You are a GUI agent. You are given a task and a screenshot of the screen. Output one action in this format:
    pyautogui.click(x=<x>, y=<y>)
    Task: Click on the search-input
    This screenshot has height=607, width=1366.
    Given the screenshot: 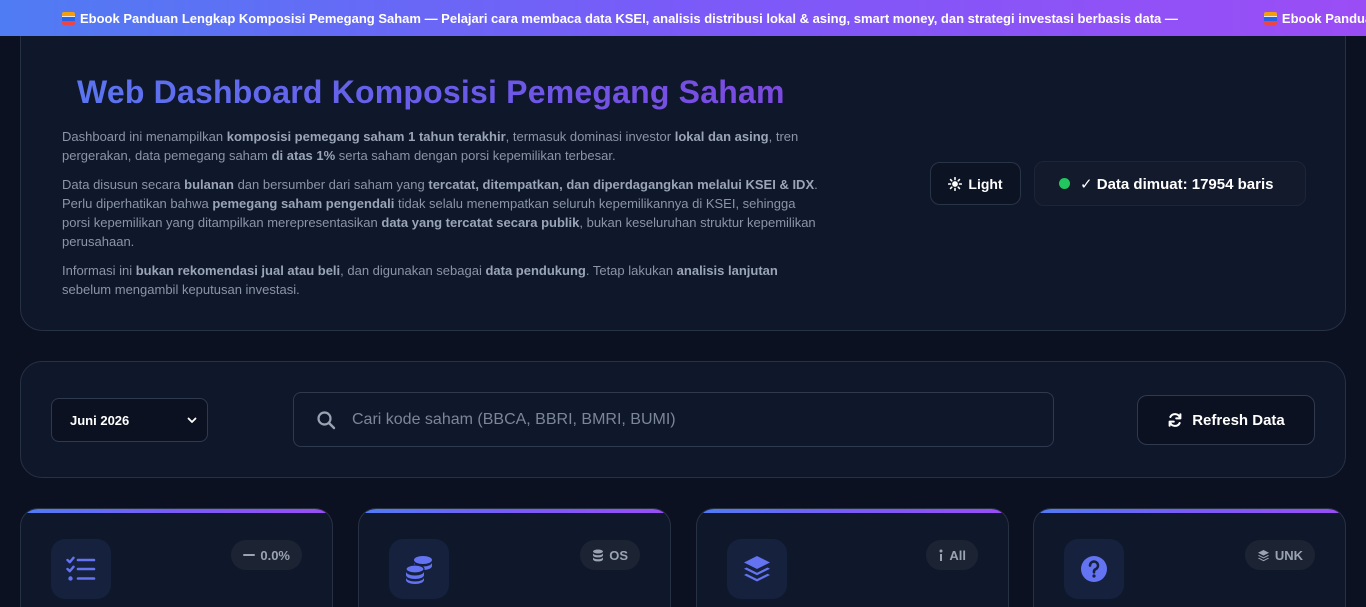 What is the action you would take?
    pyautogui.click(x=702, y=419)
    